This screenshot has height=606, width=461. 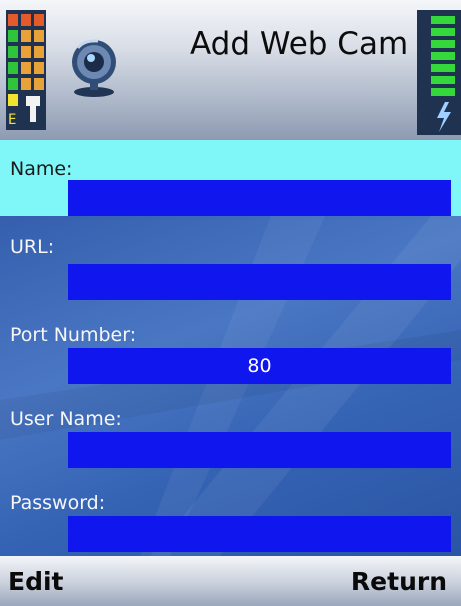 I want to click on signal-strength-icon: E, so click(x=26, y=70).